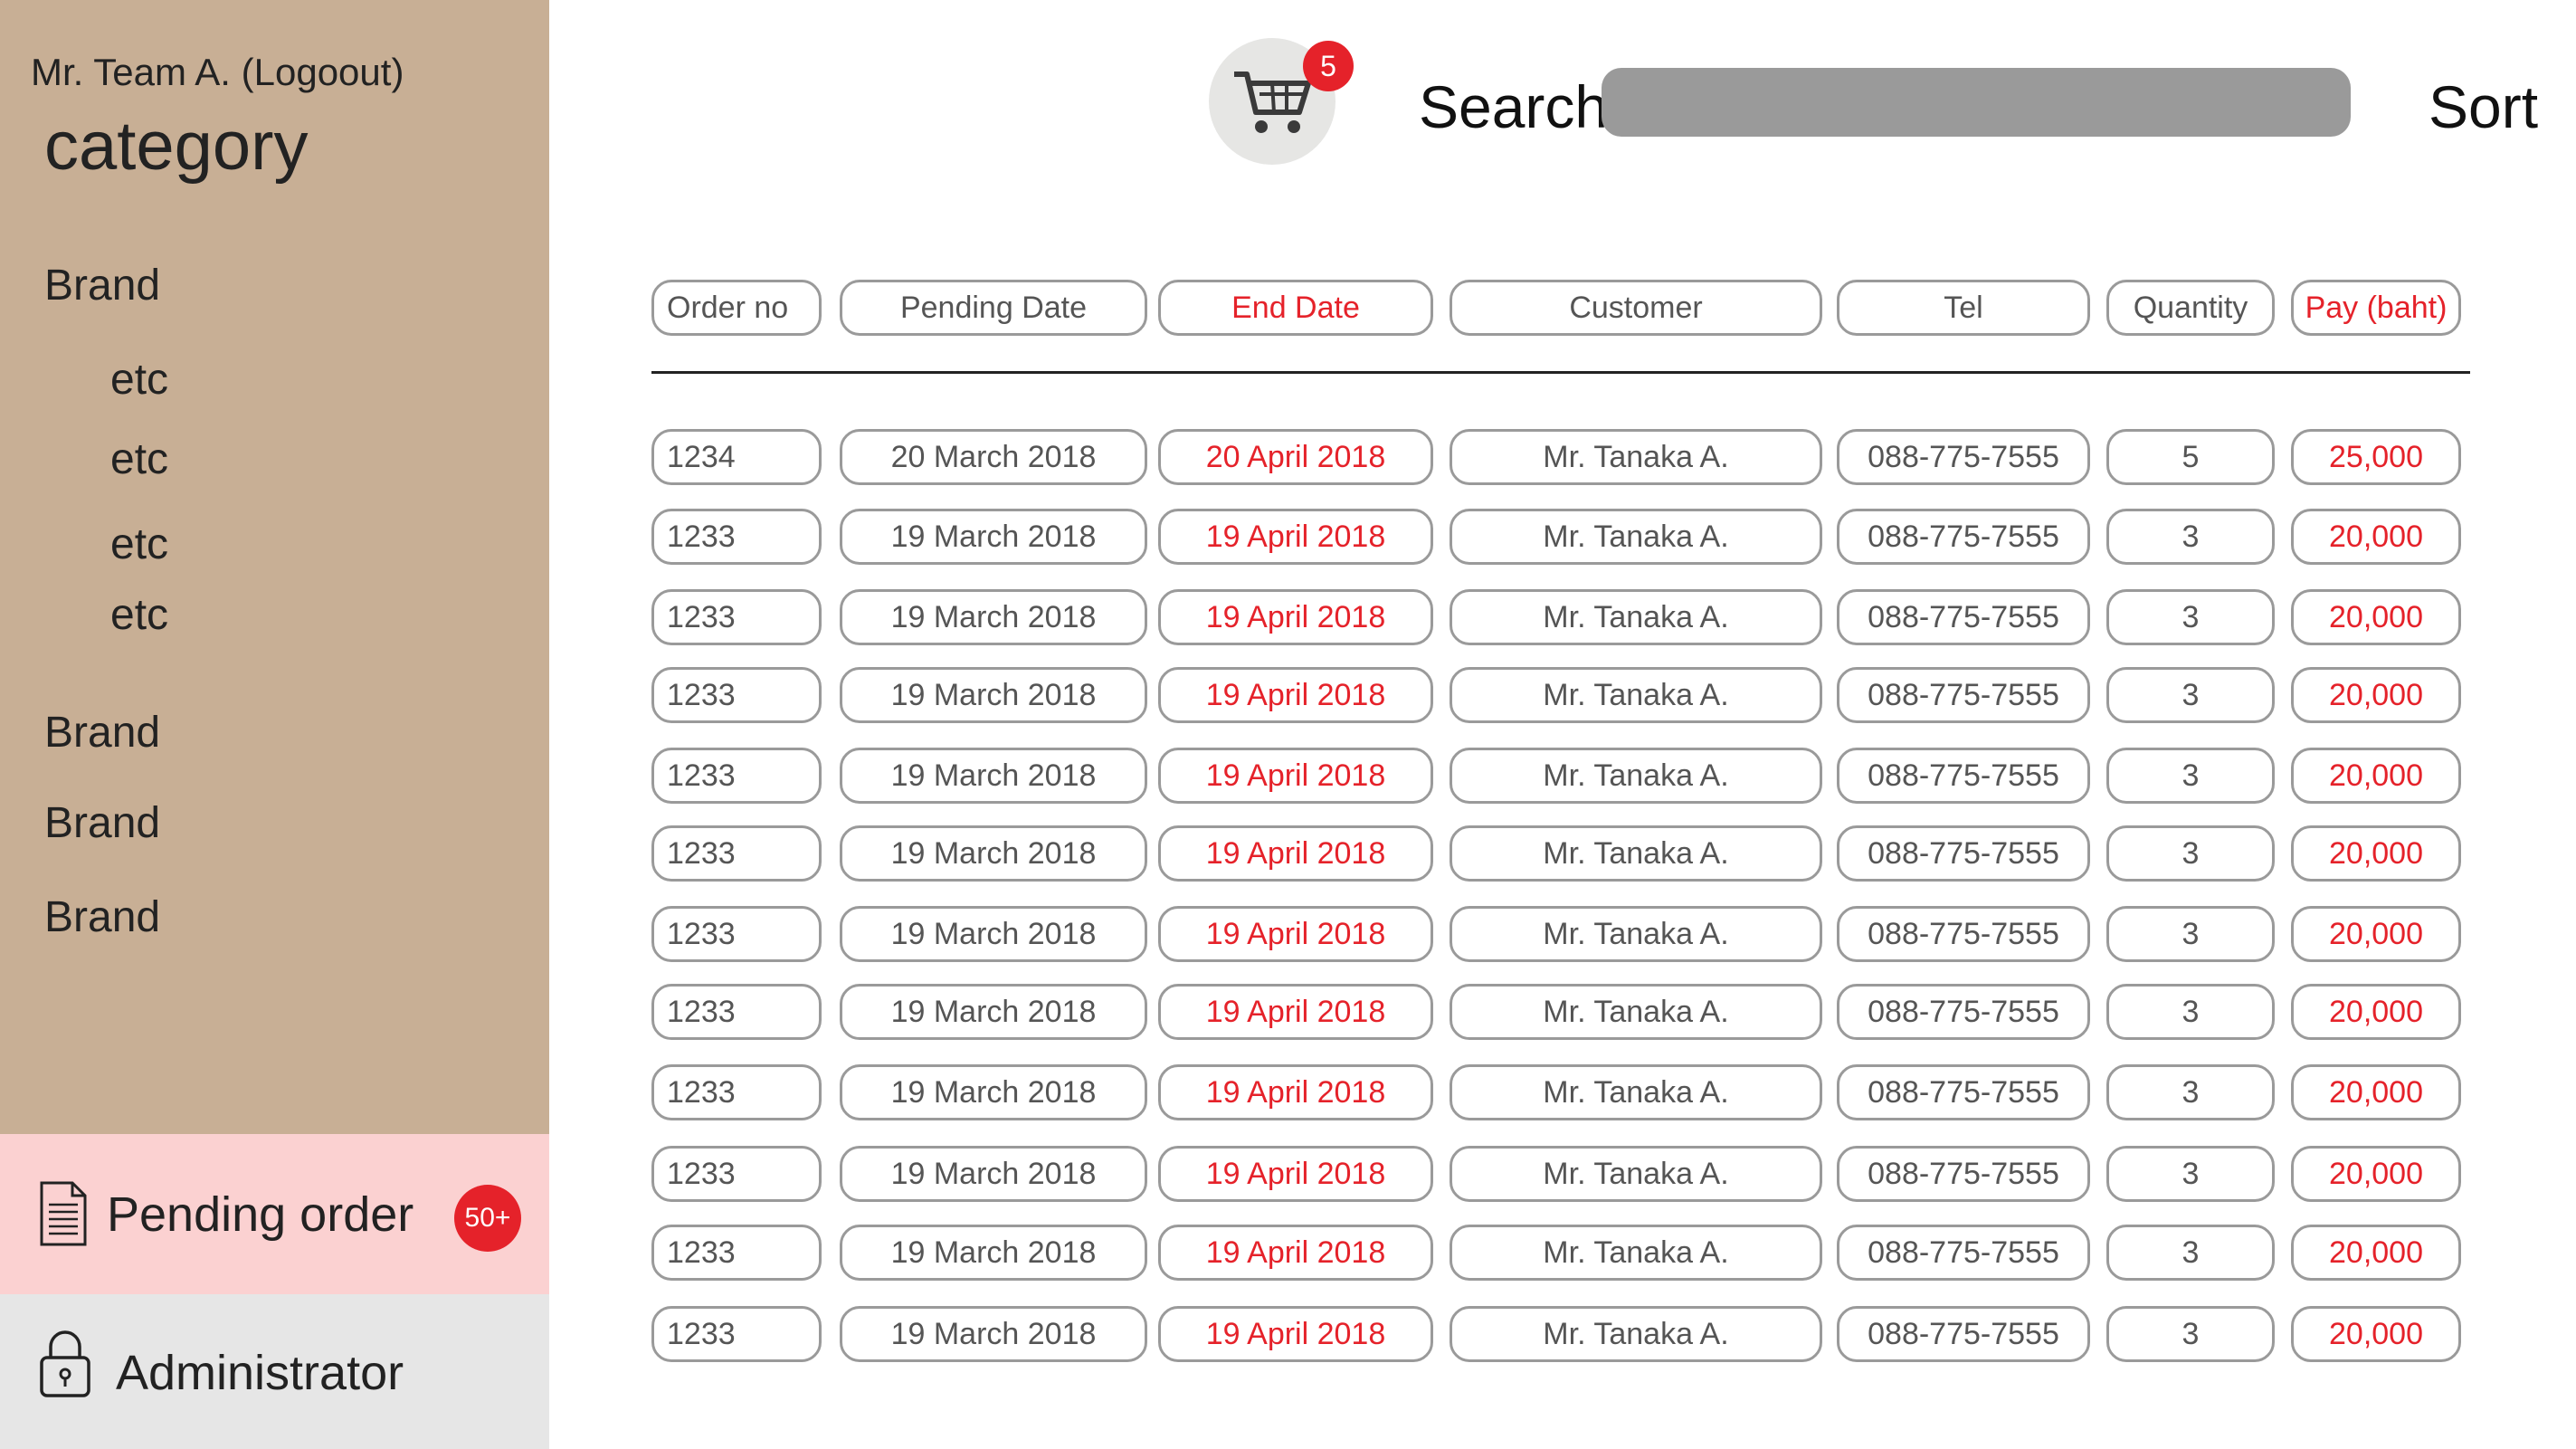 Image resolution: width=2576 pixels, height=1449 pixels. What do you see at coordinates (993, 308) in the screenshot?
I see `column-header-pending-date: Pending Date` at bounding box center [993, 308].